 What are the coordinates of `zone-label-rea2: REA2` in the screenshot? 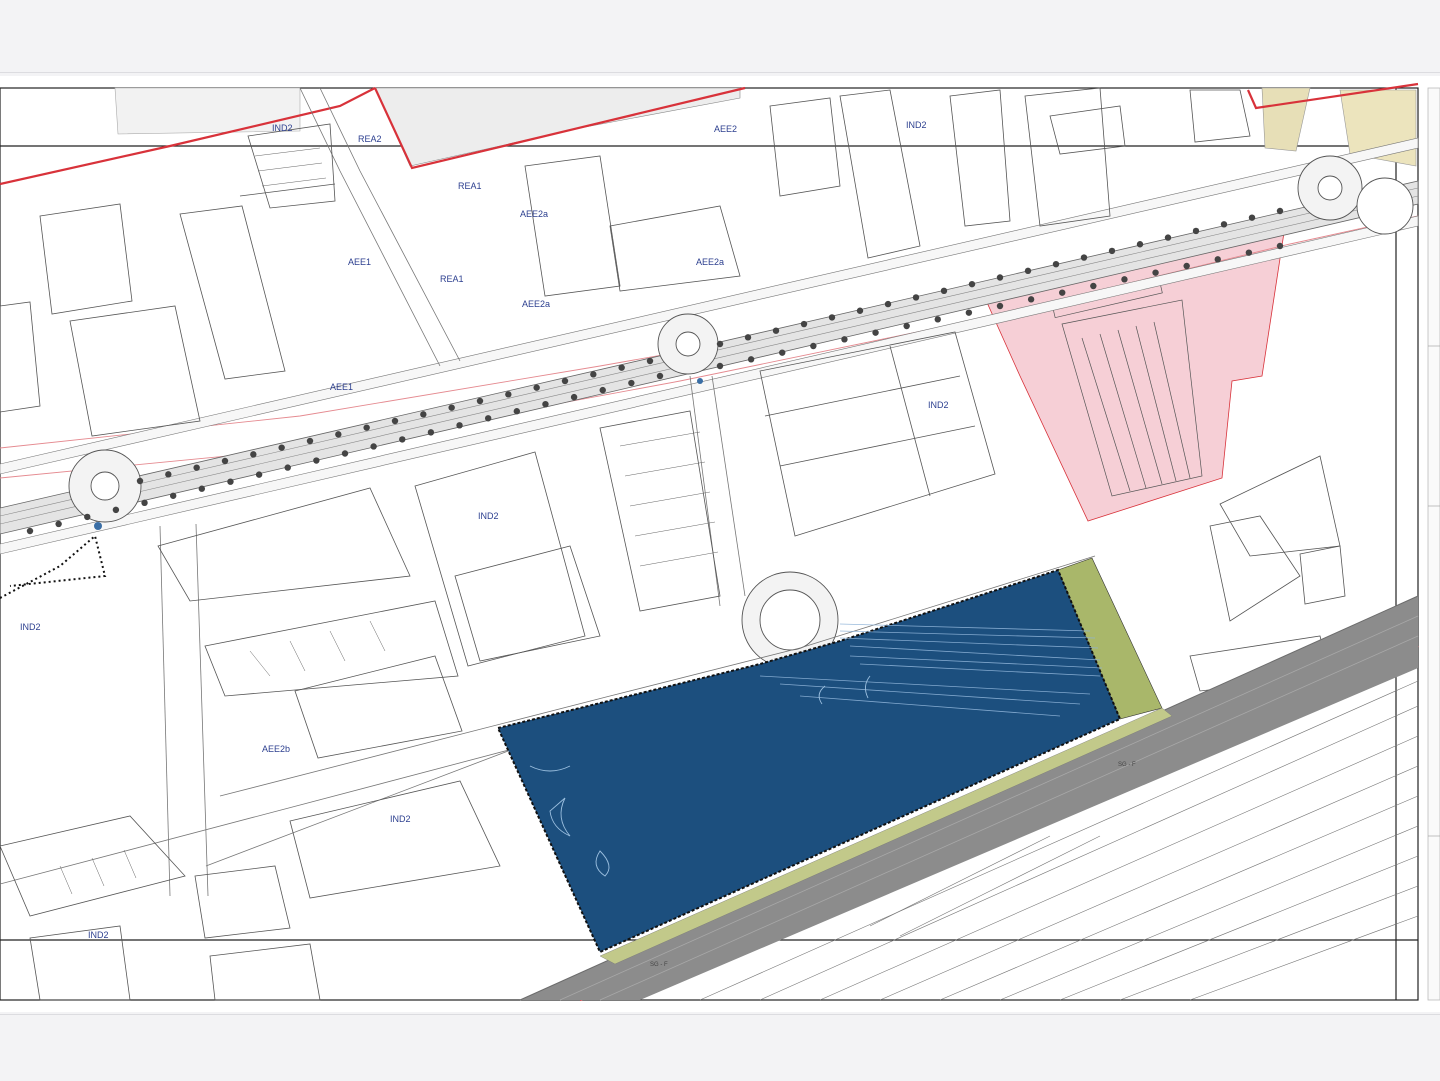 It's located at (370, 139).